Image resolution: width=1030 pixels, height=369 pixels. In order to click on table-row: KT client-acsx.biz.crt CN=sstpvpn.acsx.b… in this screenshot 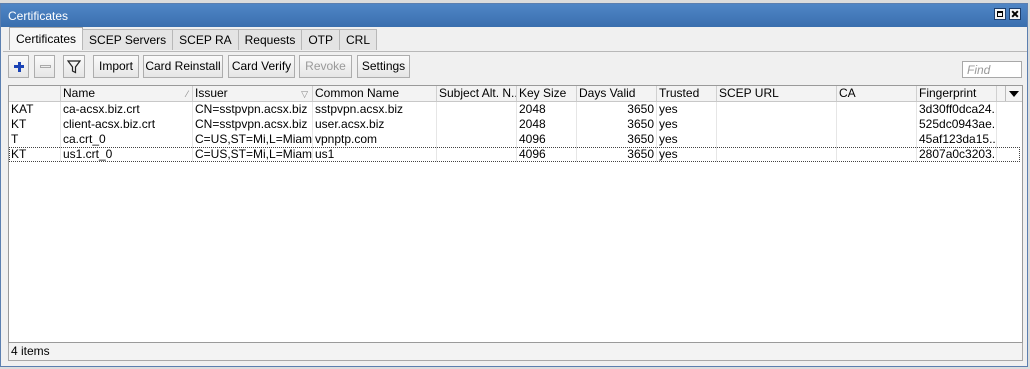, I will do `click(514, 124)`.